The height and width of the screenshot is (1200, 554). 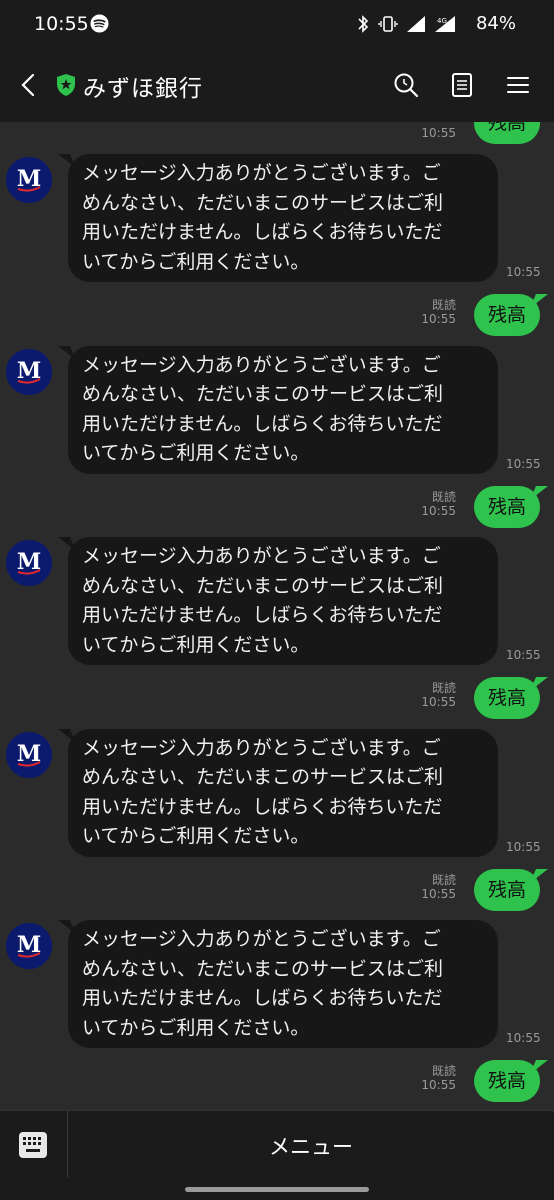 What do you see at coordinates (442, 21) in the screenshot?
I see `svg-text: 4G` at bounding box center [442, 21].